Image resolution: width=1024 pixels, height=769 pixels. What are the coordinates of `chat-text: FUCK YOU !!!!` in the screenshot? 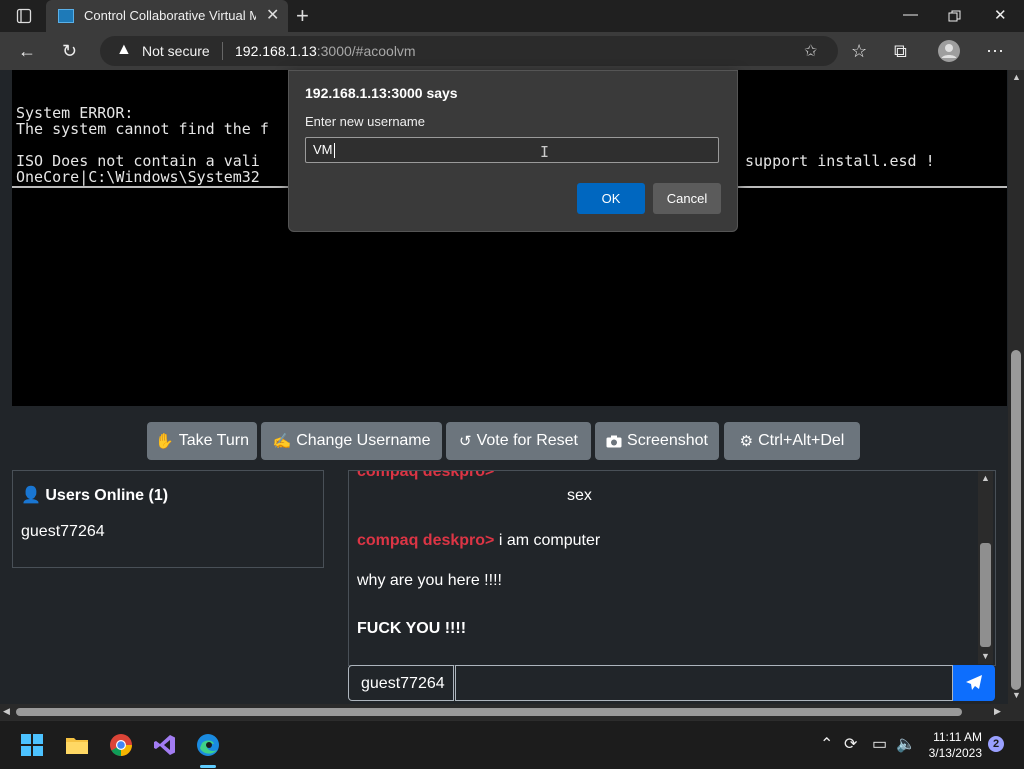 It's located at (412, 628).